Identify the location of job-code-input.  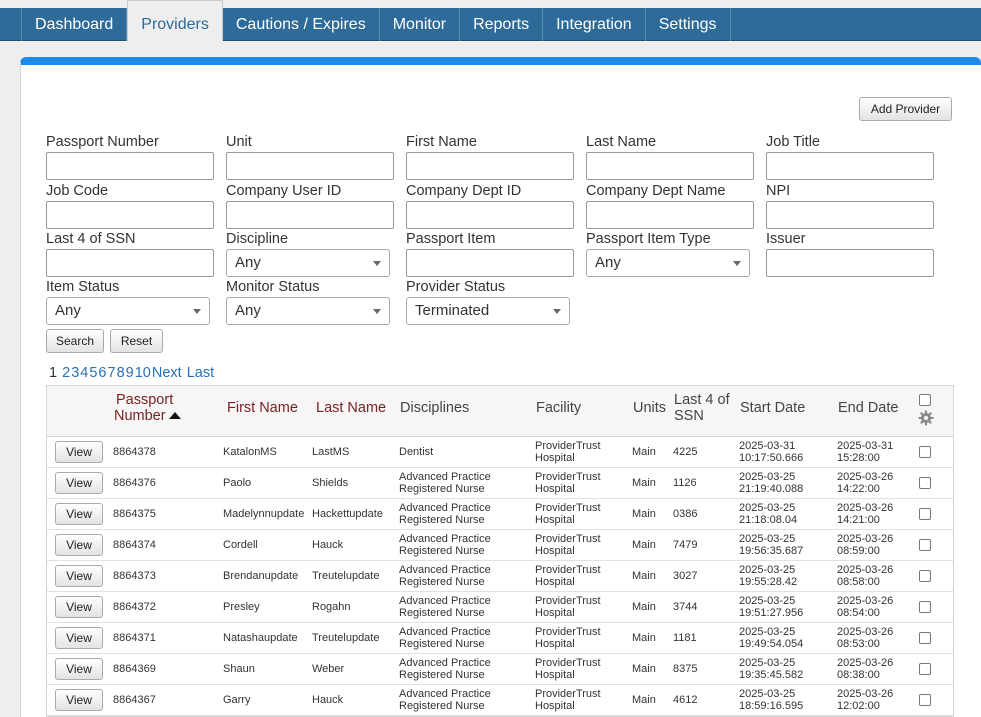
(130, 215).